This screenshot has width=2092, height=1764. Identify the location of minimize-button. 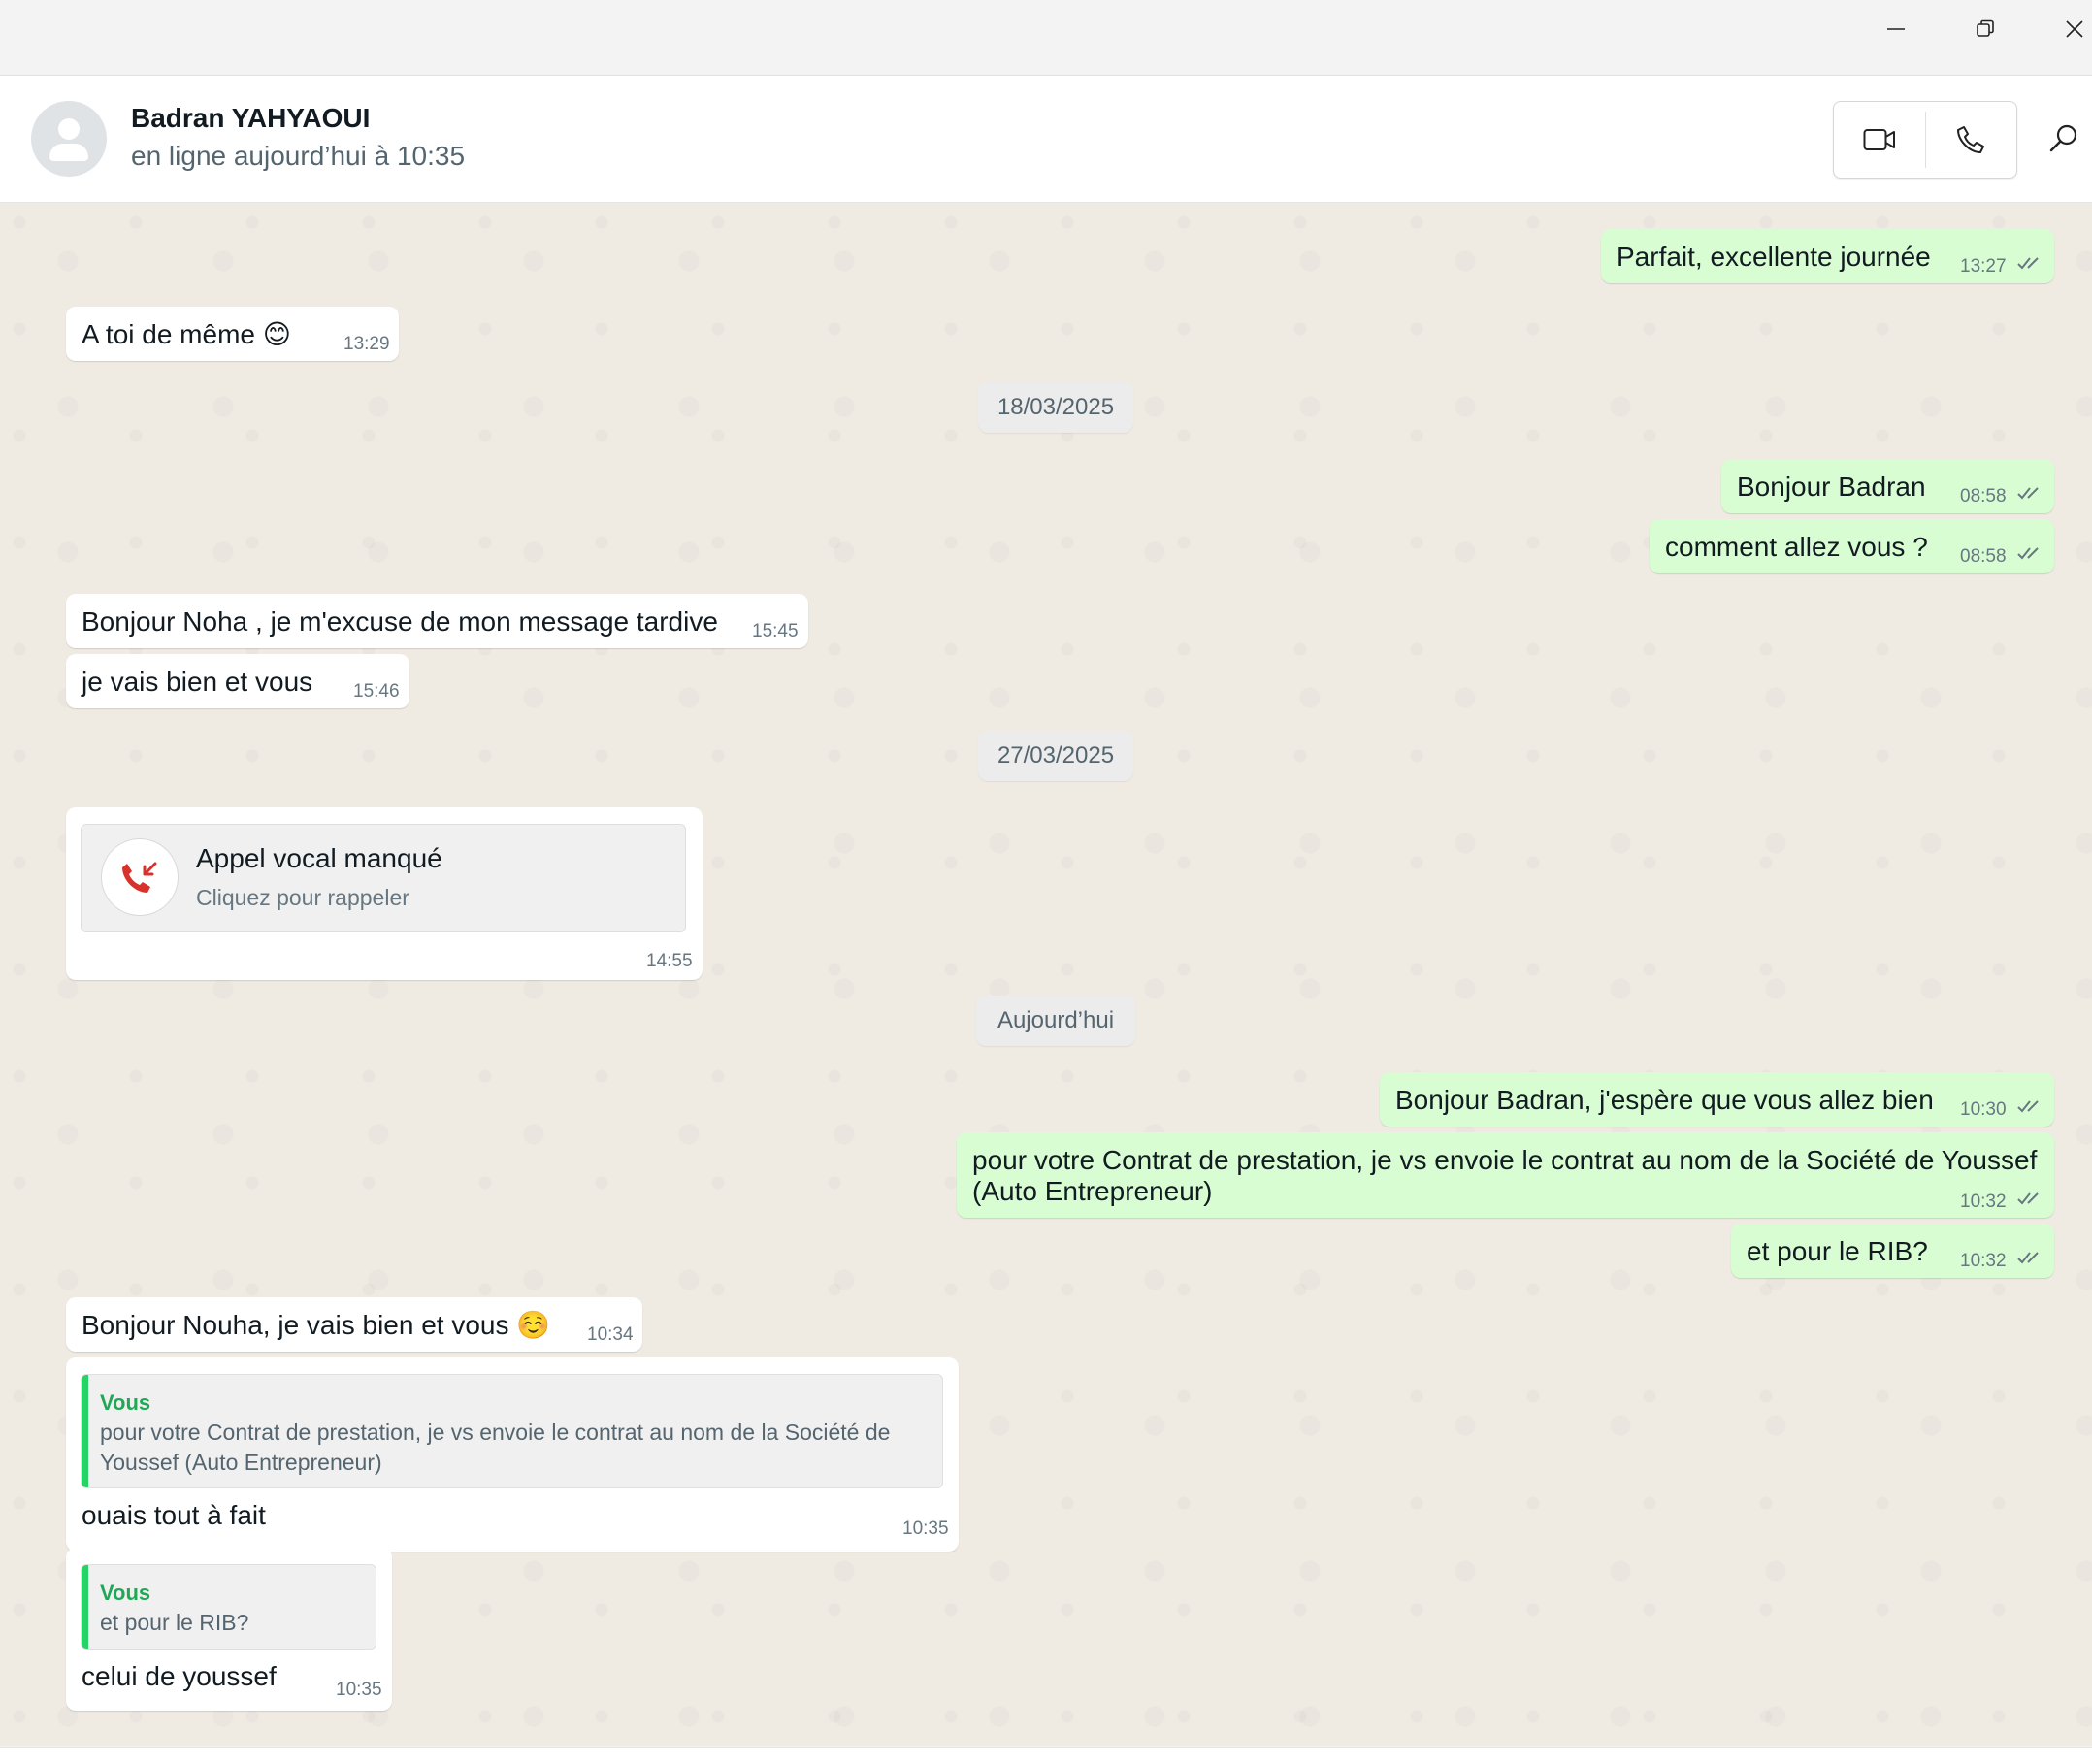
(1896, 29).